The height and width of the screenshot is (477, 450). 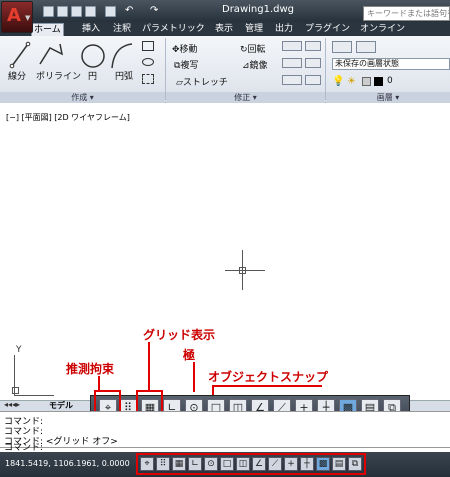 What do you see at coordinates (155, 11) in the screenshot?
I see `redo-icon: ↷` at bounding box center [155, 11].